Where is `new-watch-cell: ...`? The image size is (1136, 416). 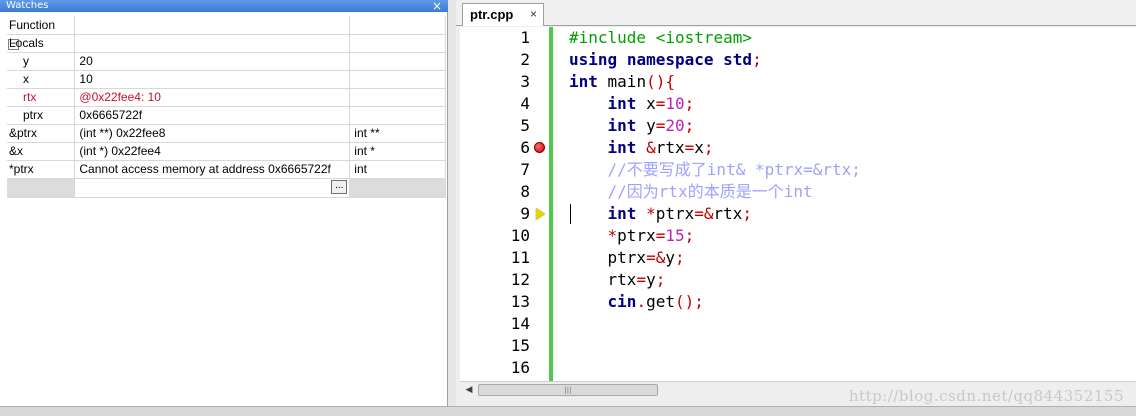 new-watch-cell: ... is located at coordinates (212, 188).